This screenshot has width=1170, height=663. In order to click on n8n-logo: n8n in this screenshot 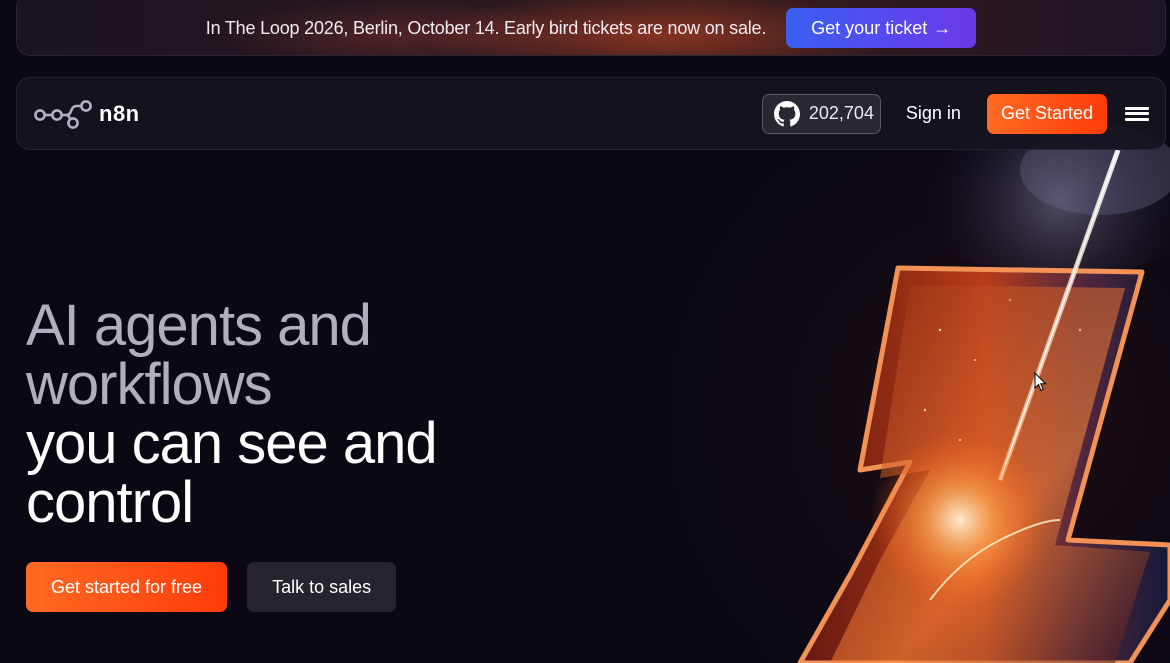, I will do `click(86, 114)`.